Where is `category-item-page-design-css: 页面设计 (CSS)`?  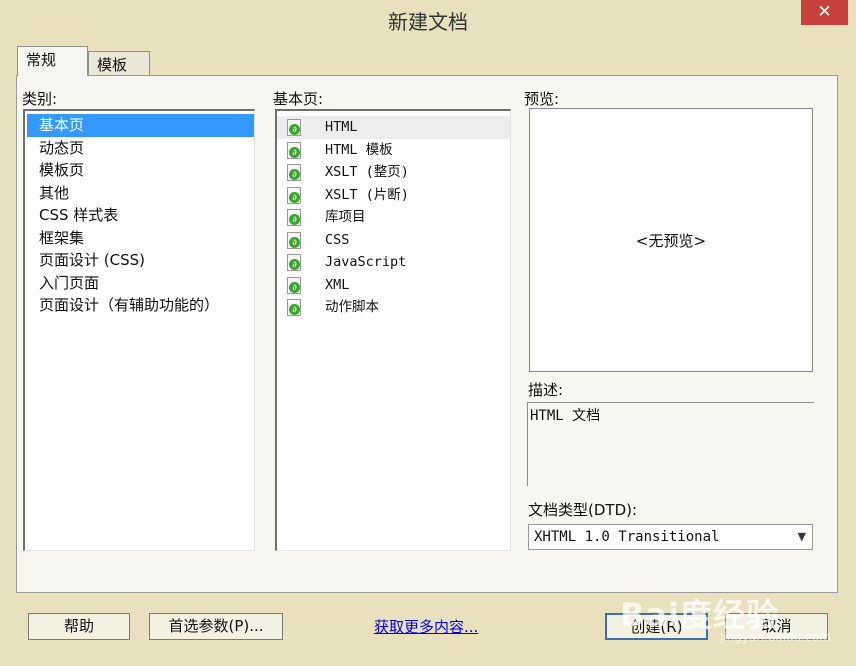
category-item-page-design-css: 页面设计 (CSS) is located at coordinates (140, 260).